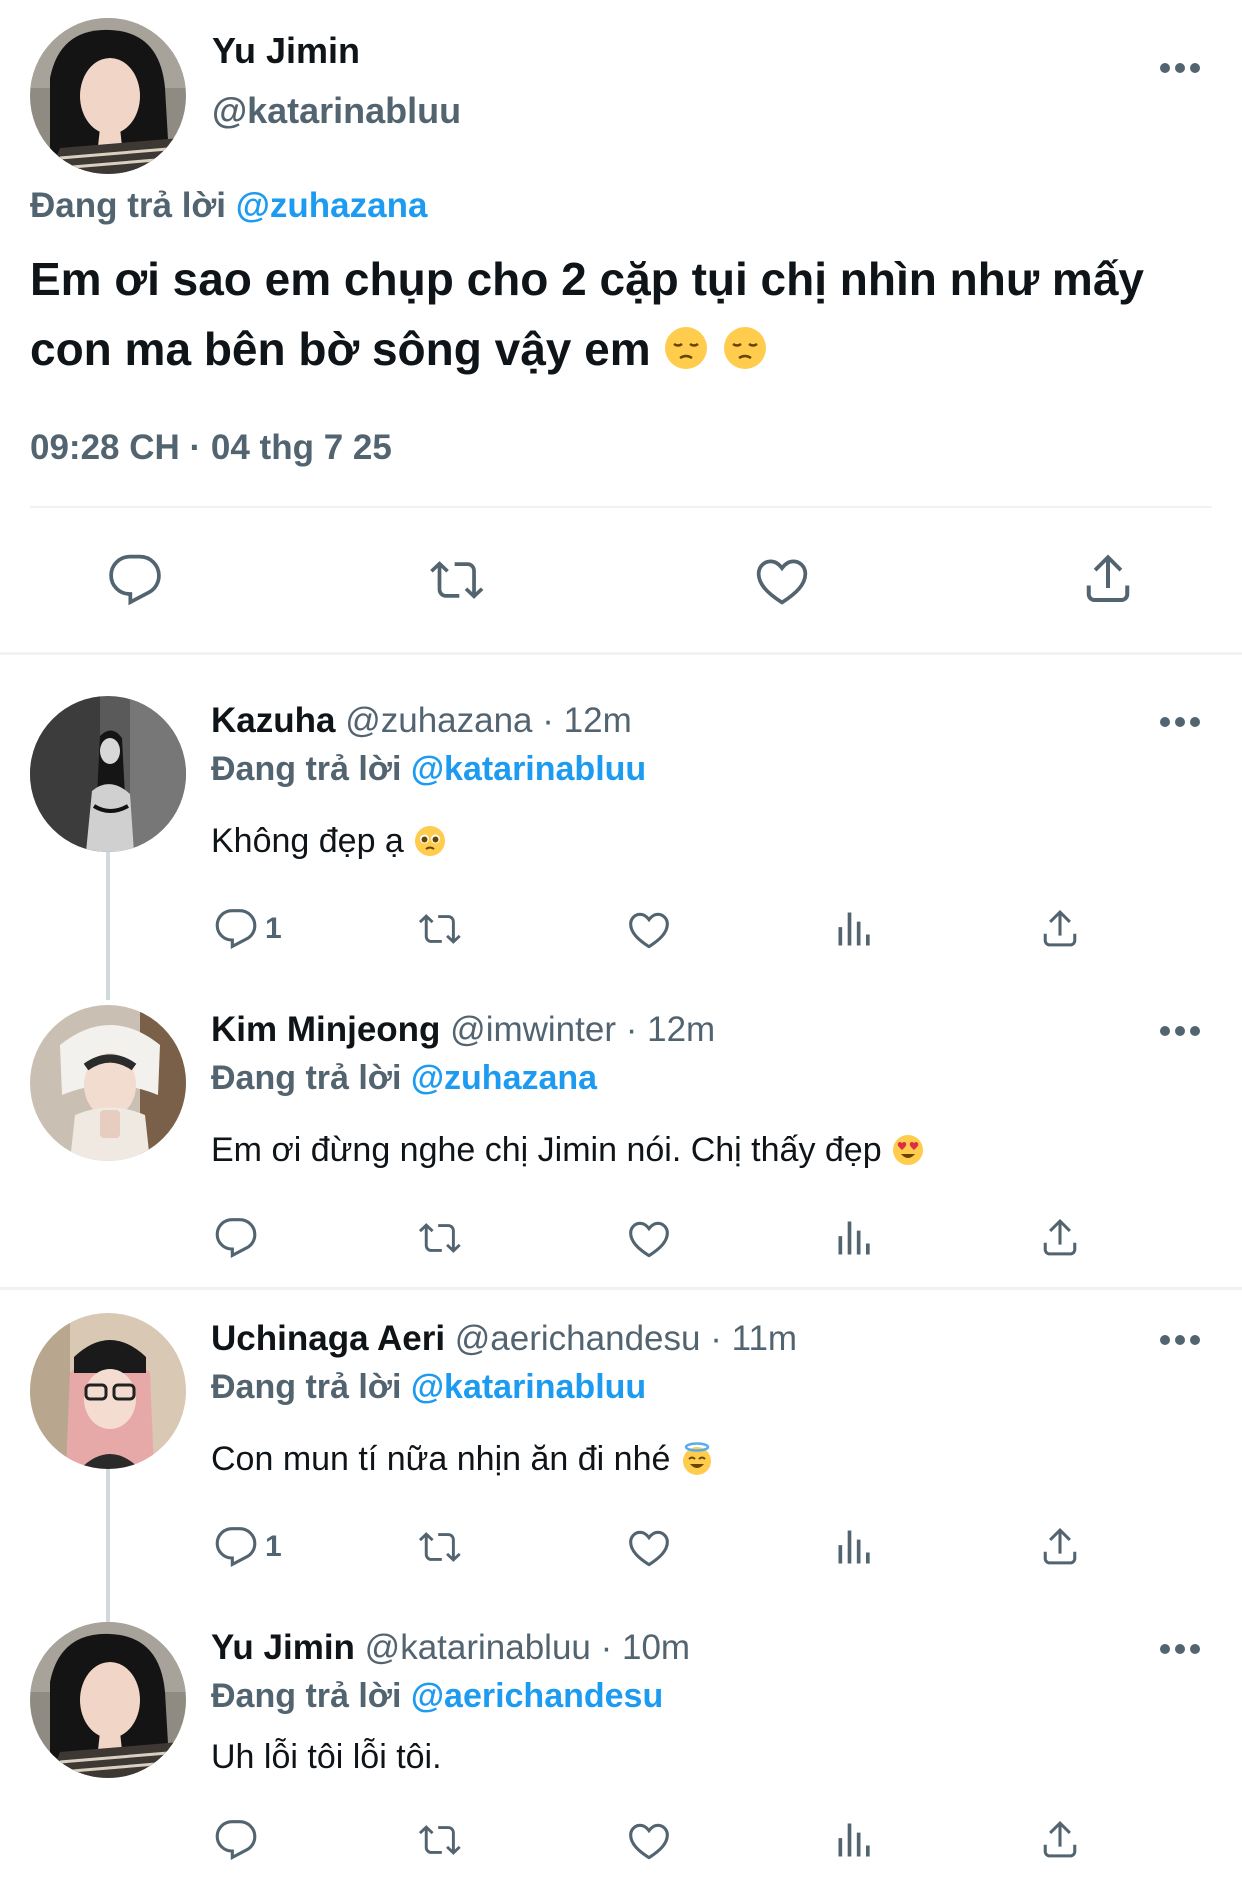  I want to click on reply-text-body: Không đẹp ạ, so click(307, 841).